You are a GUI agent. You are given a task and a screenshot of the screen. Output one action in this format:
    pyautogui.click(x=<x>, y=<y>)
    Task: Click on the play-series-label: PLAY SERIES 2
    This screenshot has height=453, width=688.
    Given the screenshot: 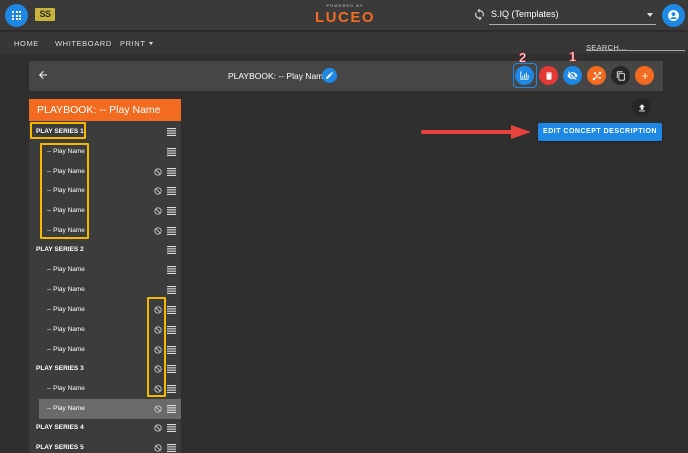 What is the action you would take?
    pyautogui.click(x=60, y=249)
    